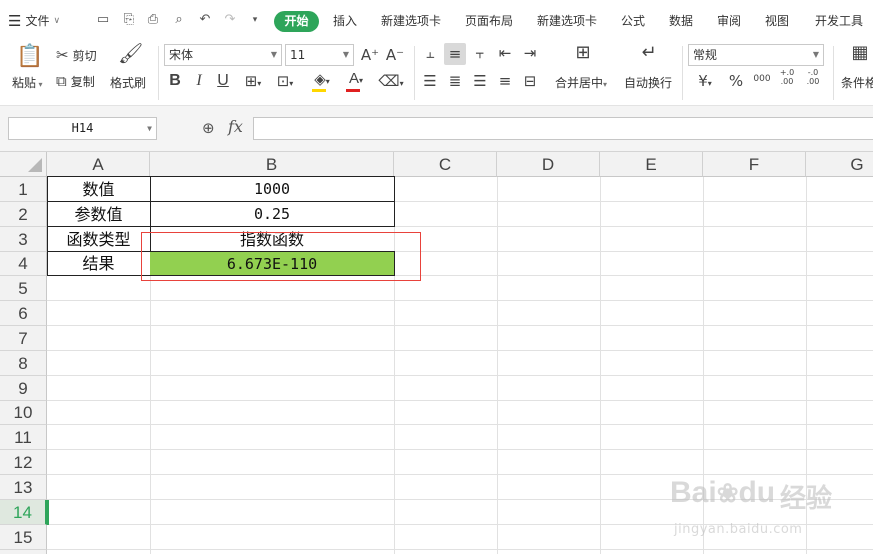 The height and width of the screenshot is (554, 873). What do you see at coordinates (223, 81) in the screenshot?
I see `underline-button: U` at bounding box center [223, 81].